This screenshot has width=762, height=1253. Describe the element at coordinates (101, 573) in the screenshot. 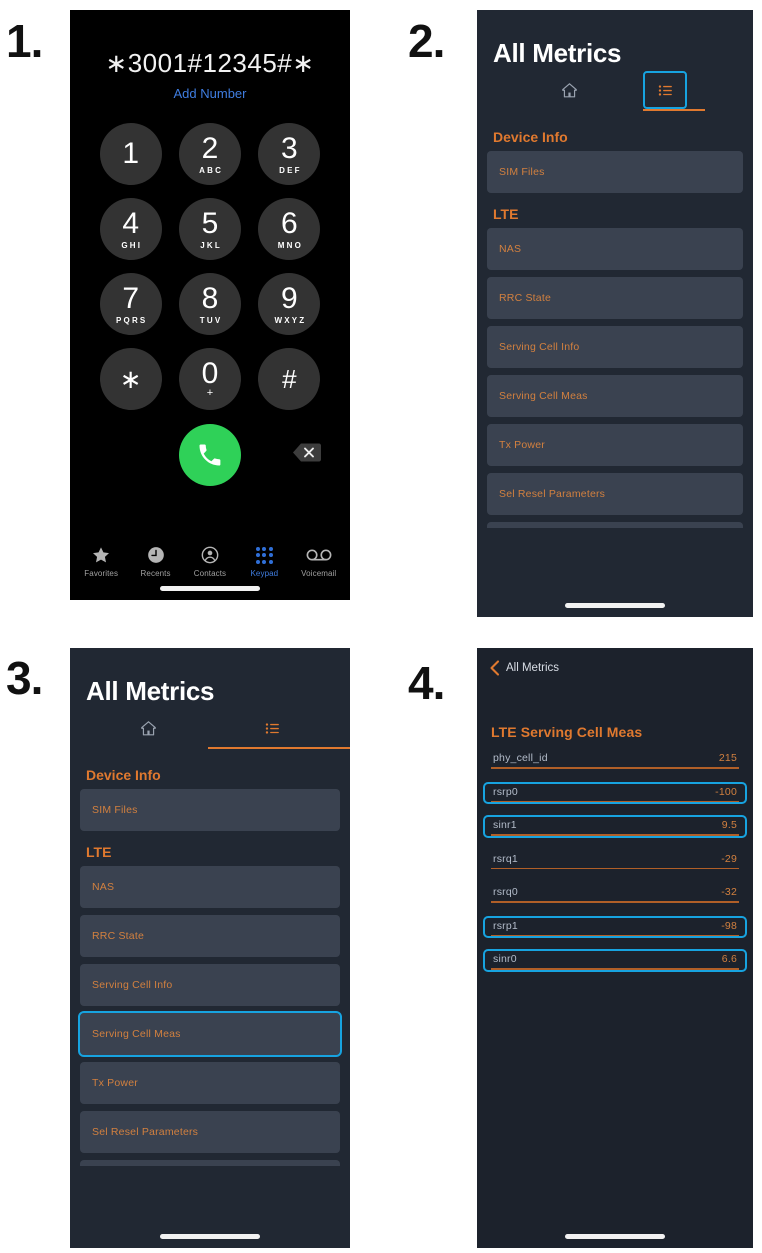

I see `tab-label: Favorites` at that location.